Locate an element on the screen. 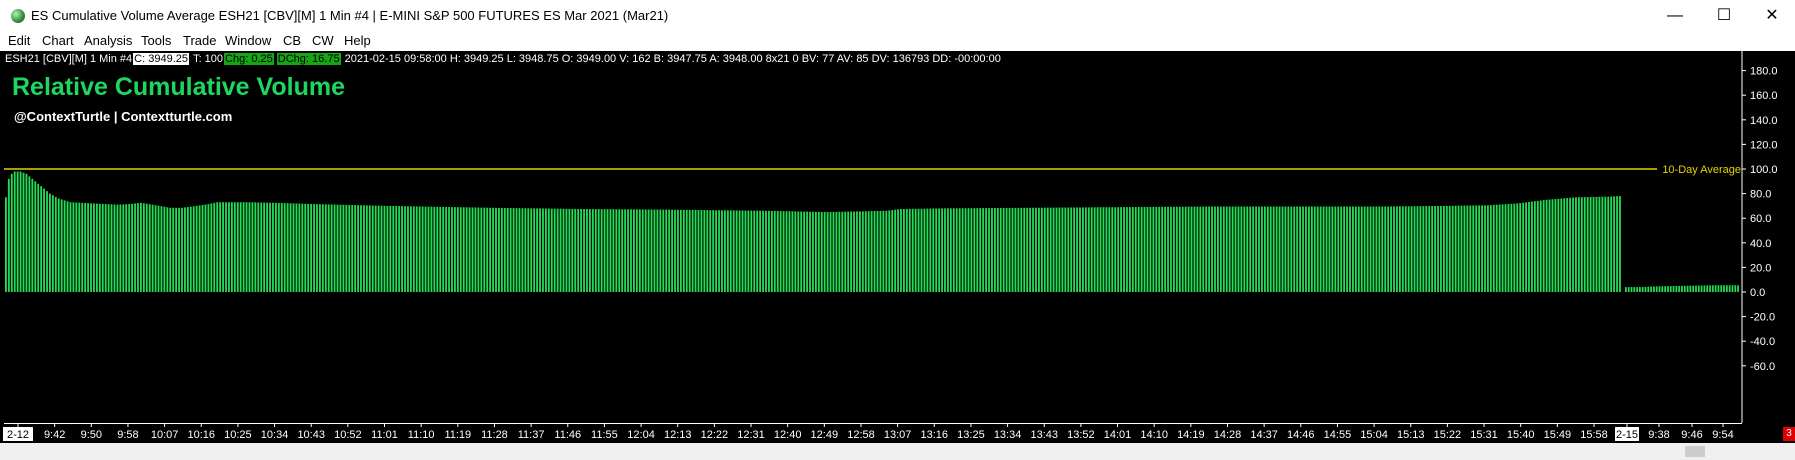  menu-trade: Trade is located at coordinates (199, 40).